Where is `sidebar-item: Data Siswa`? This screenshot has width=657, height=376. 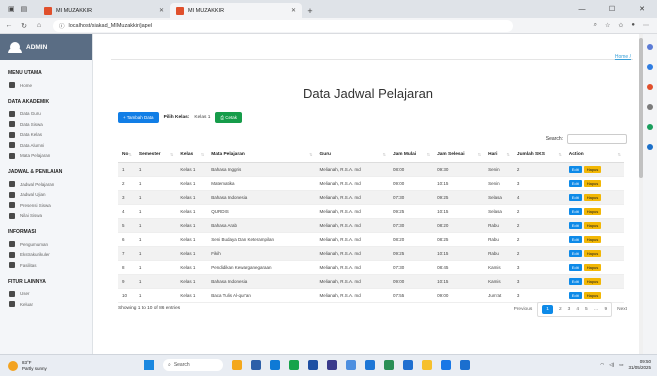
sidebar-item: Data Siswa is located at coordinates (46, 124).